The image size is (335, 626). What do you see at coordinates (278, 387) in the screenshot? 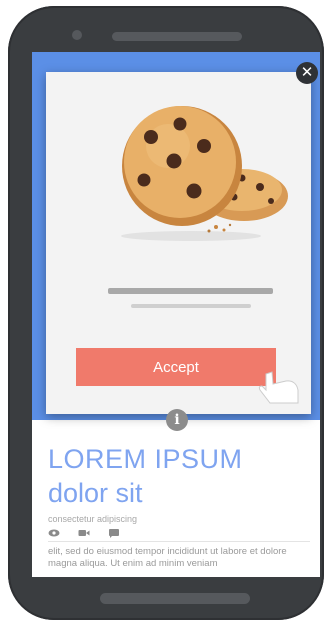
I see `hand-cursor-icon` at bounding box center [278, 387].